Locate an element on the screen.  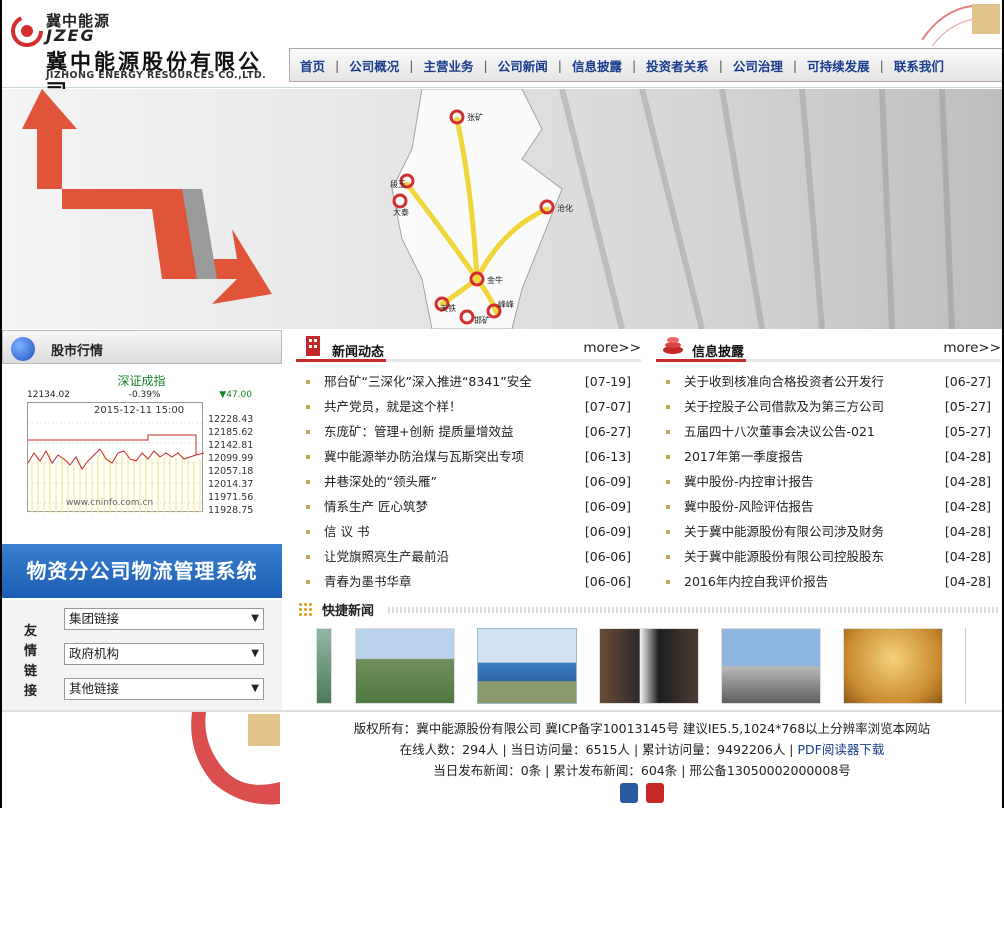
y-tick-label: 12142.81 is located at coordinates (231, 445).